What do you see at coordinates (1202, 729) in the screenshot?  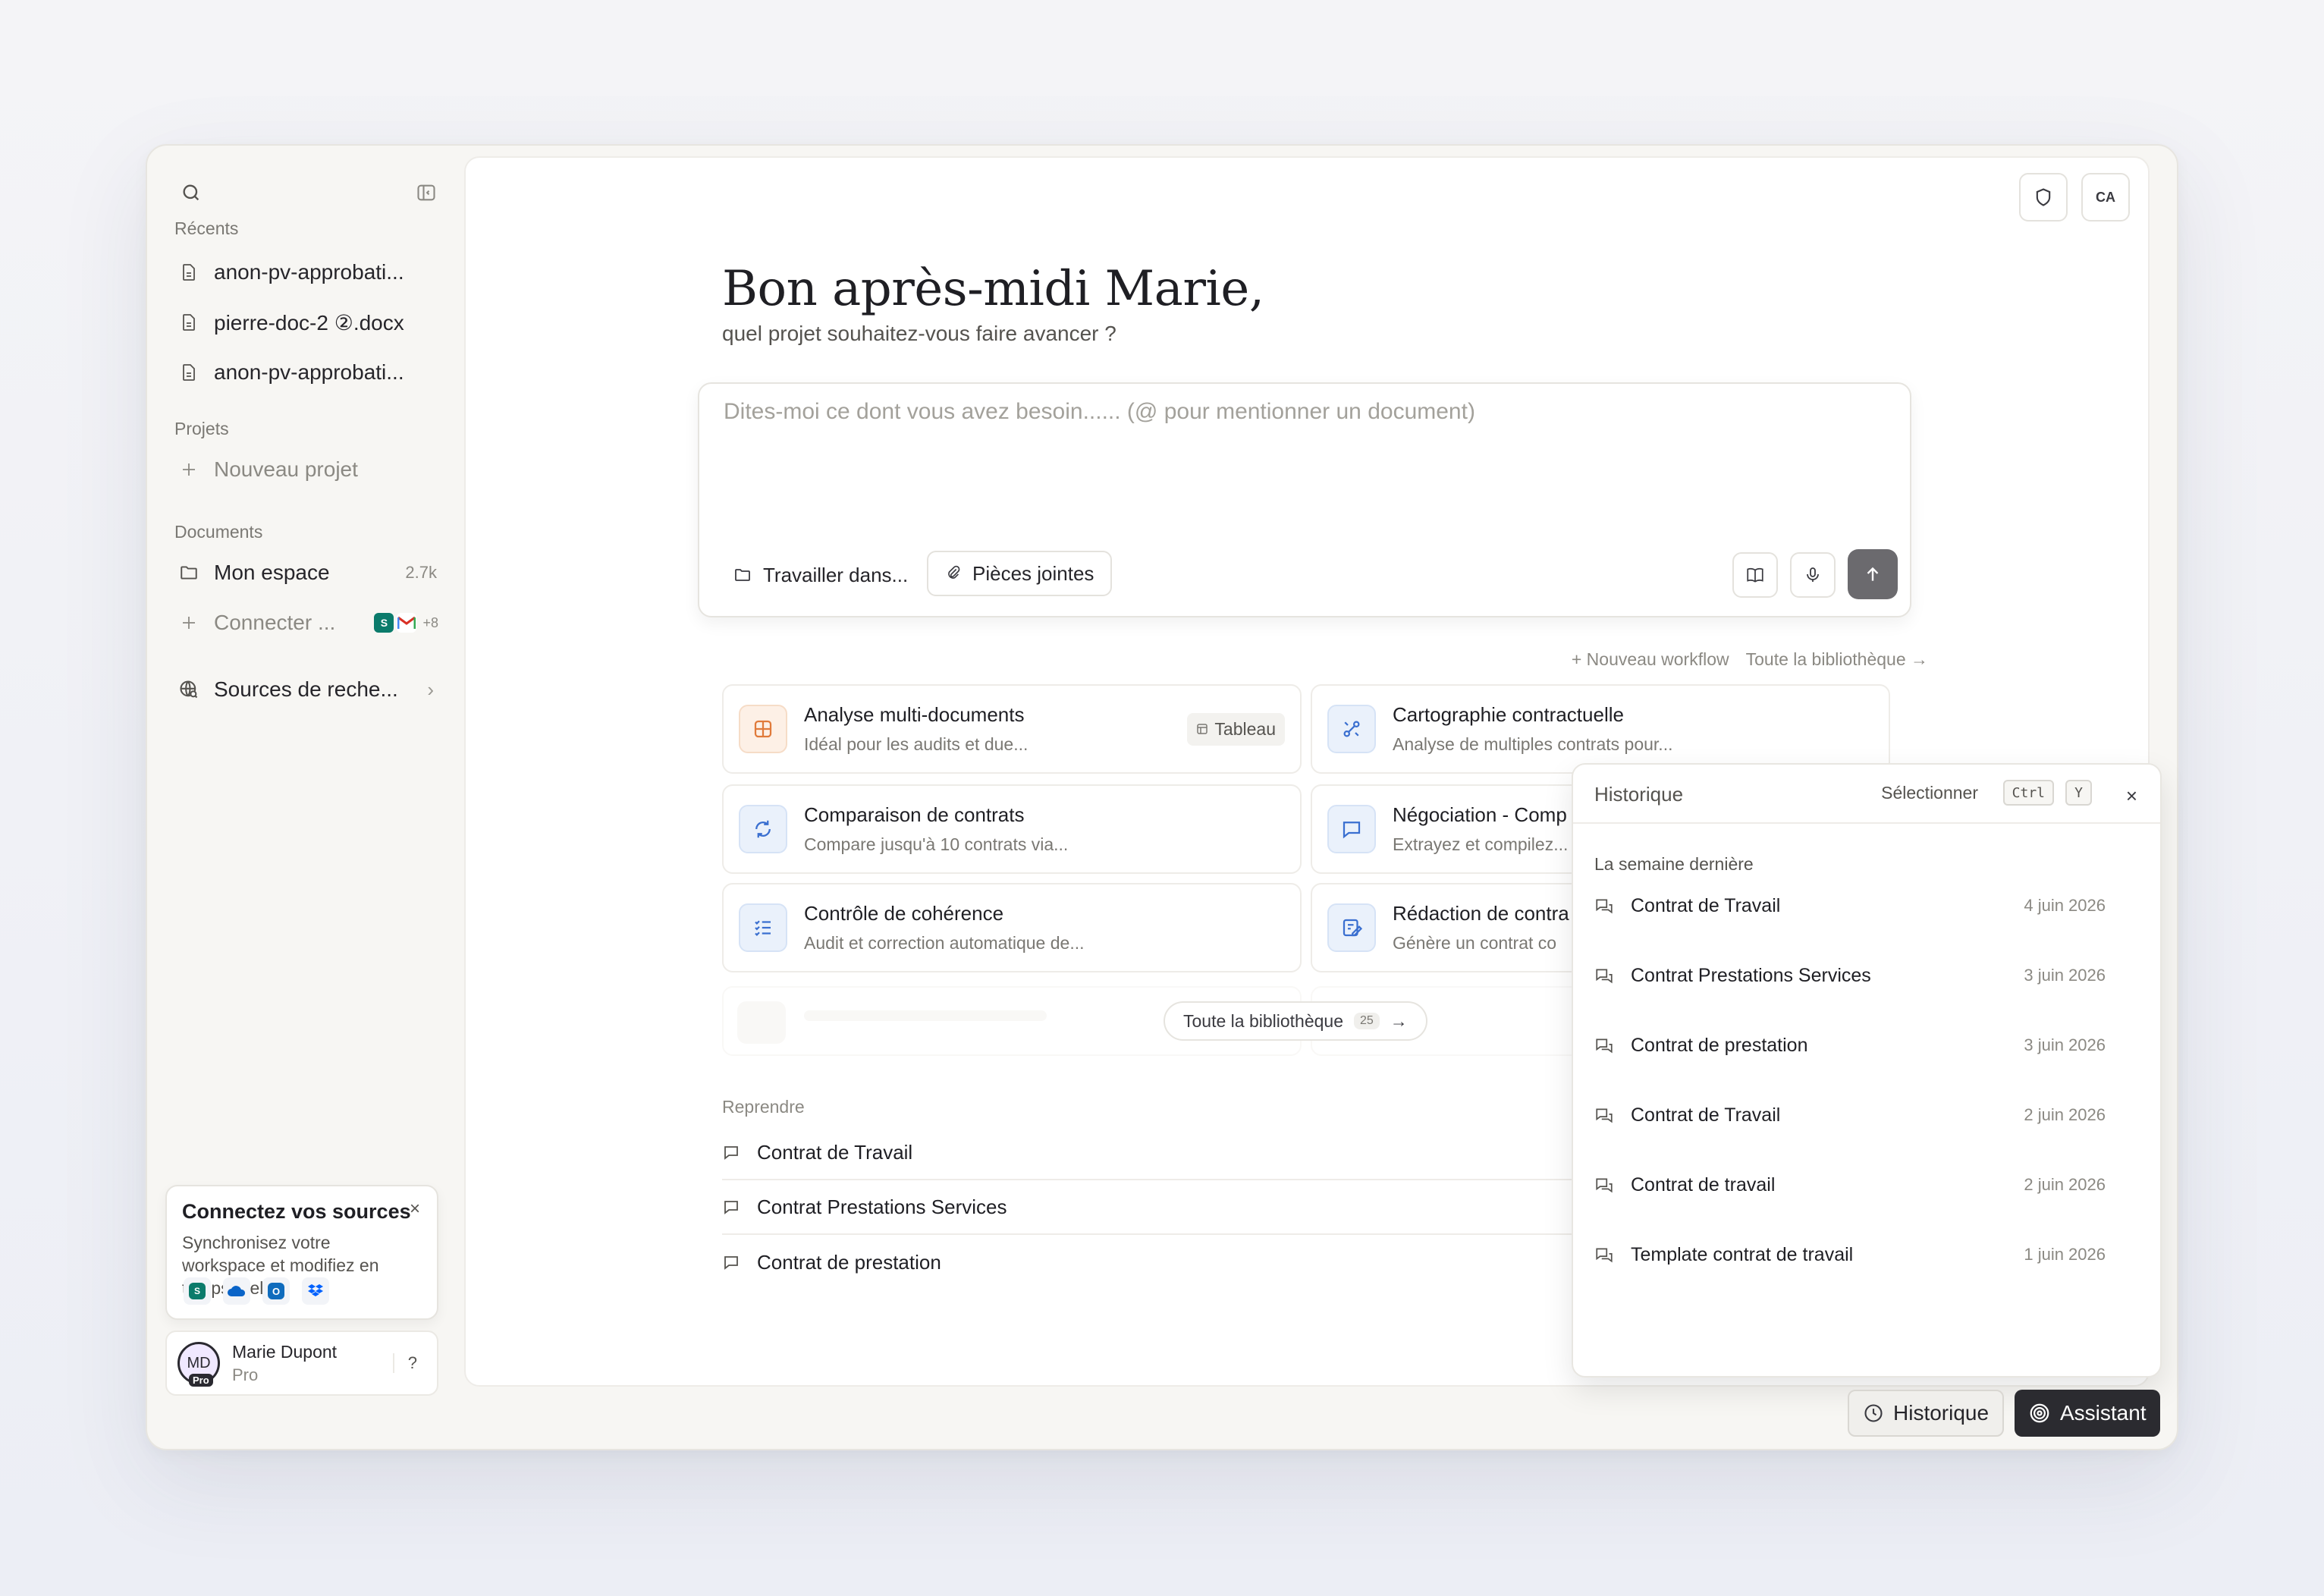 I see `table-icon` at bounding box center [1202, 729].